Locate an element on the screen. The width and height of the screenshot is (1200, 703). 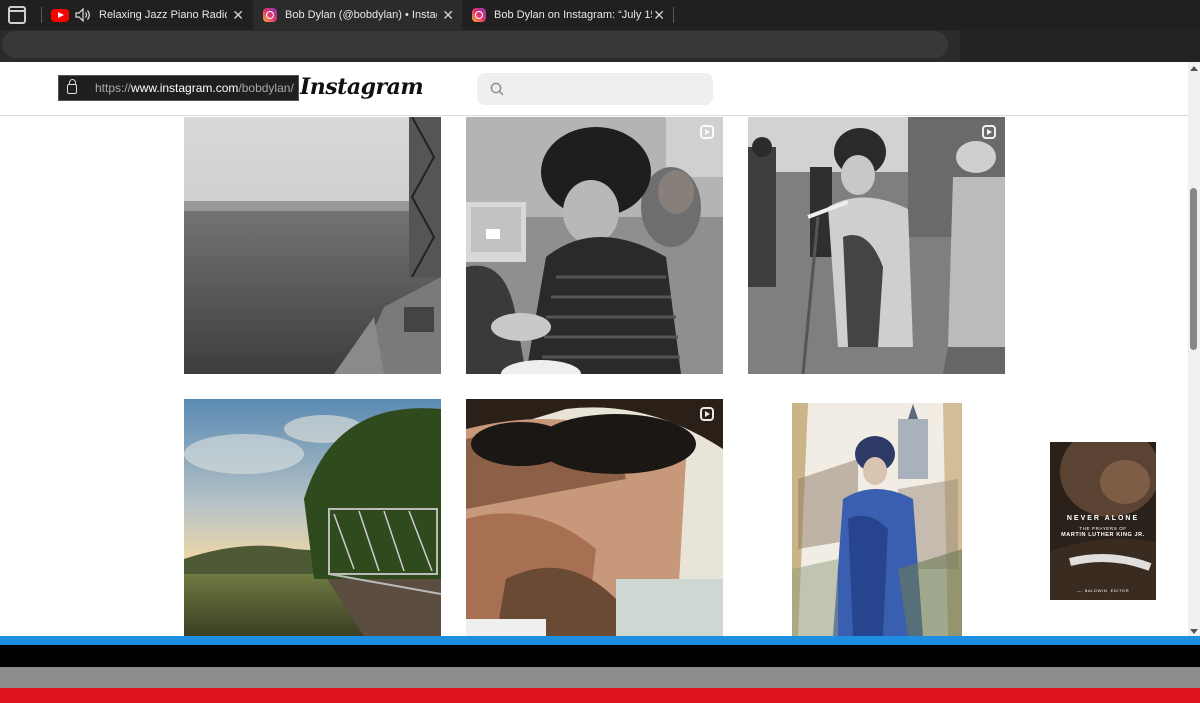
instagram-logo: Instagram is located at coordinates (362, 87).